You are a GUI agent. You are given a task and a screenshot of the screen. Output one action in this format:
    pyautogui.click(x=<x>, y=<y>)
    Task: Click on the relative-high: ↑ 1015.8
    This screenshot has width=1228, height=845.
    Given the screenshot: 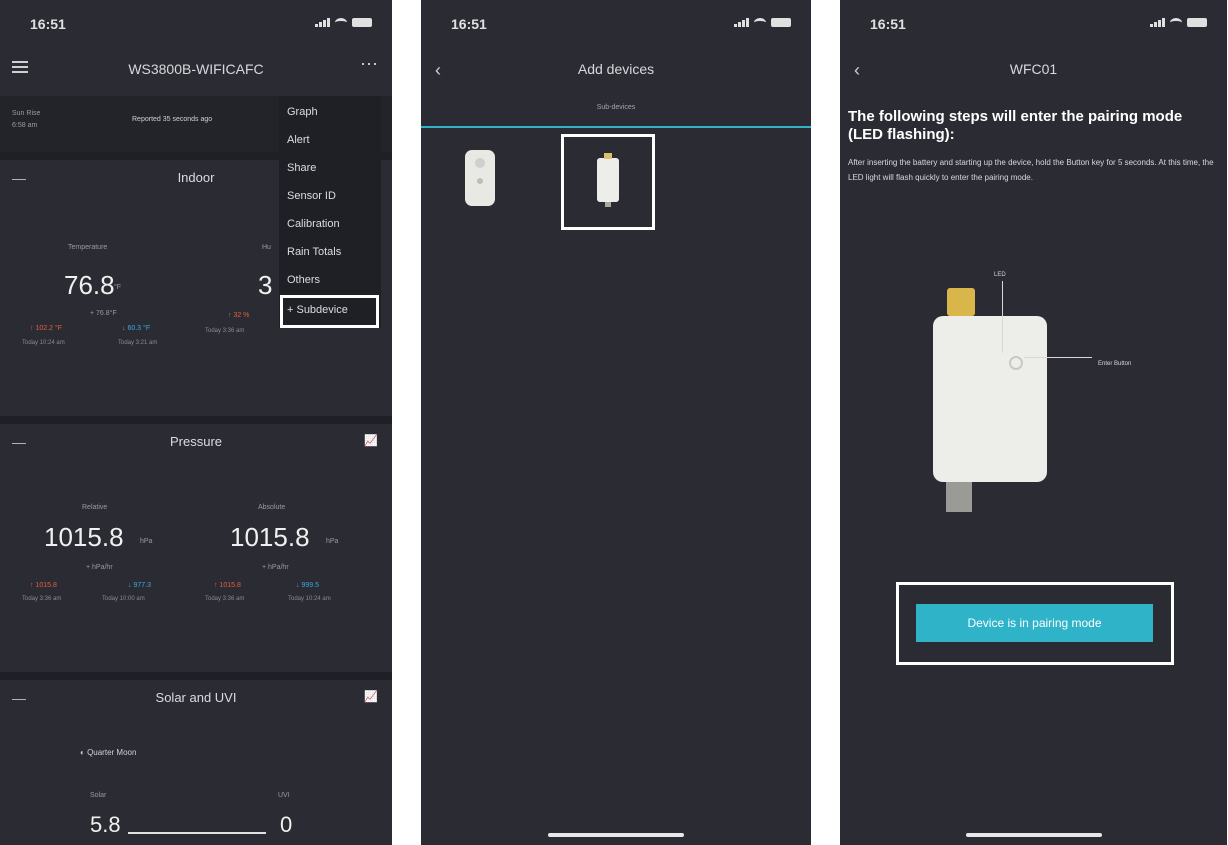 What is the action you would take?
    pyautogui.click(x=43, y=585)
    